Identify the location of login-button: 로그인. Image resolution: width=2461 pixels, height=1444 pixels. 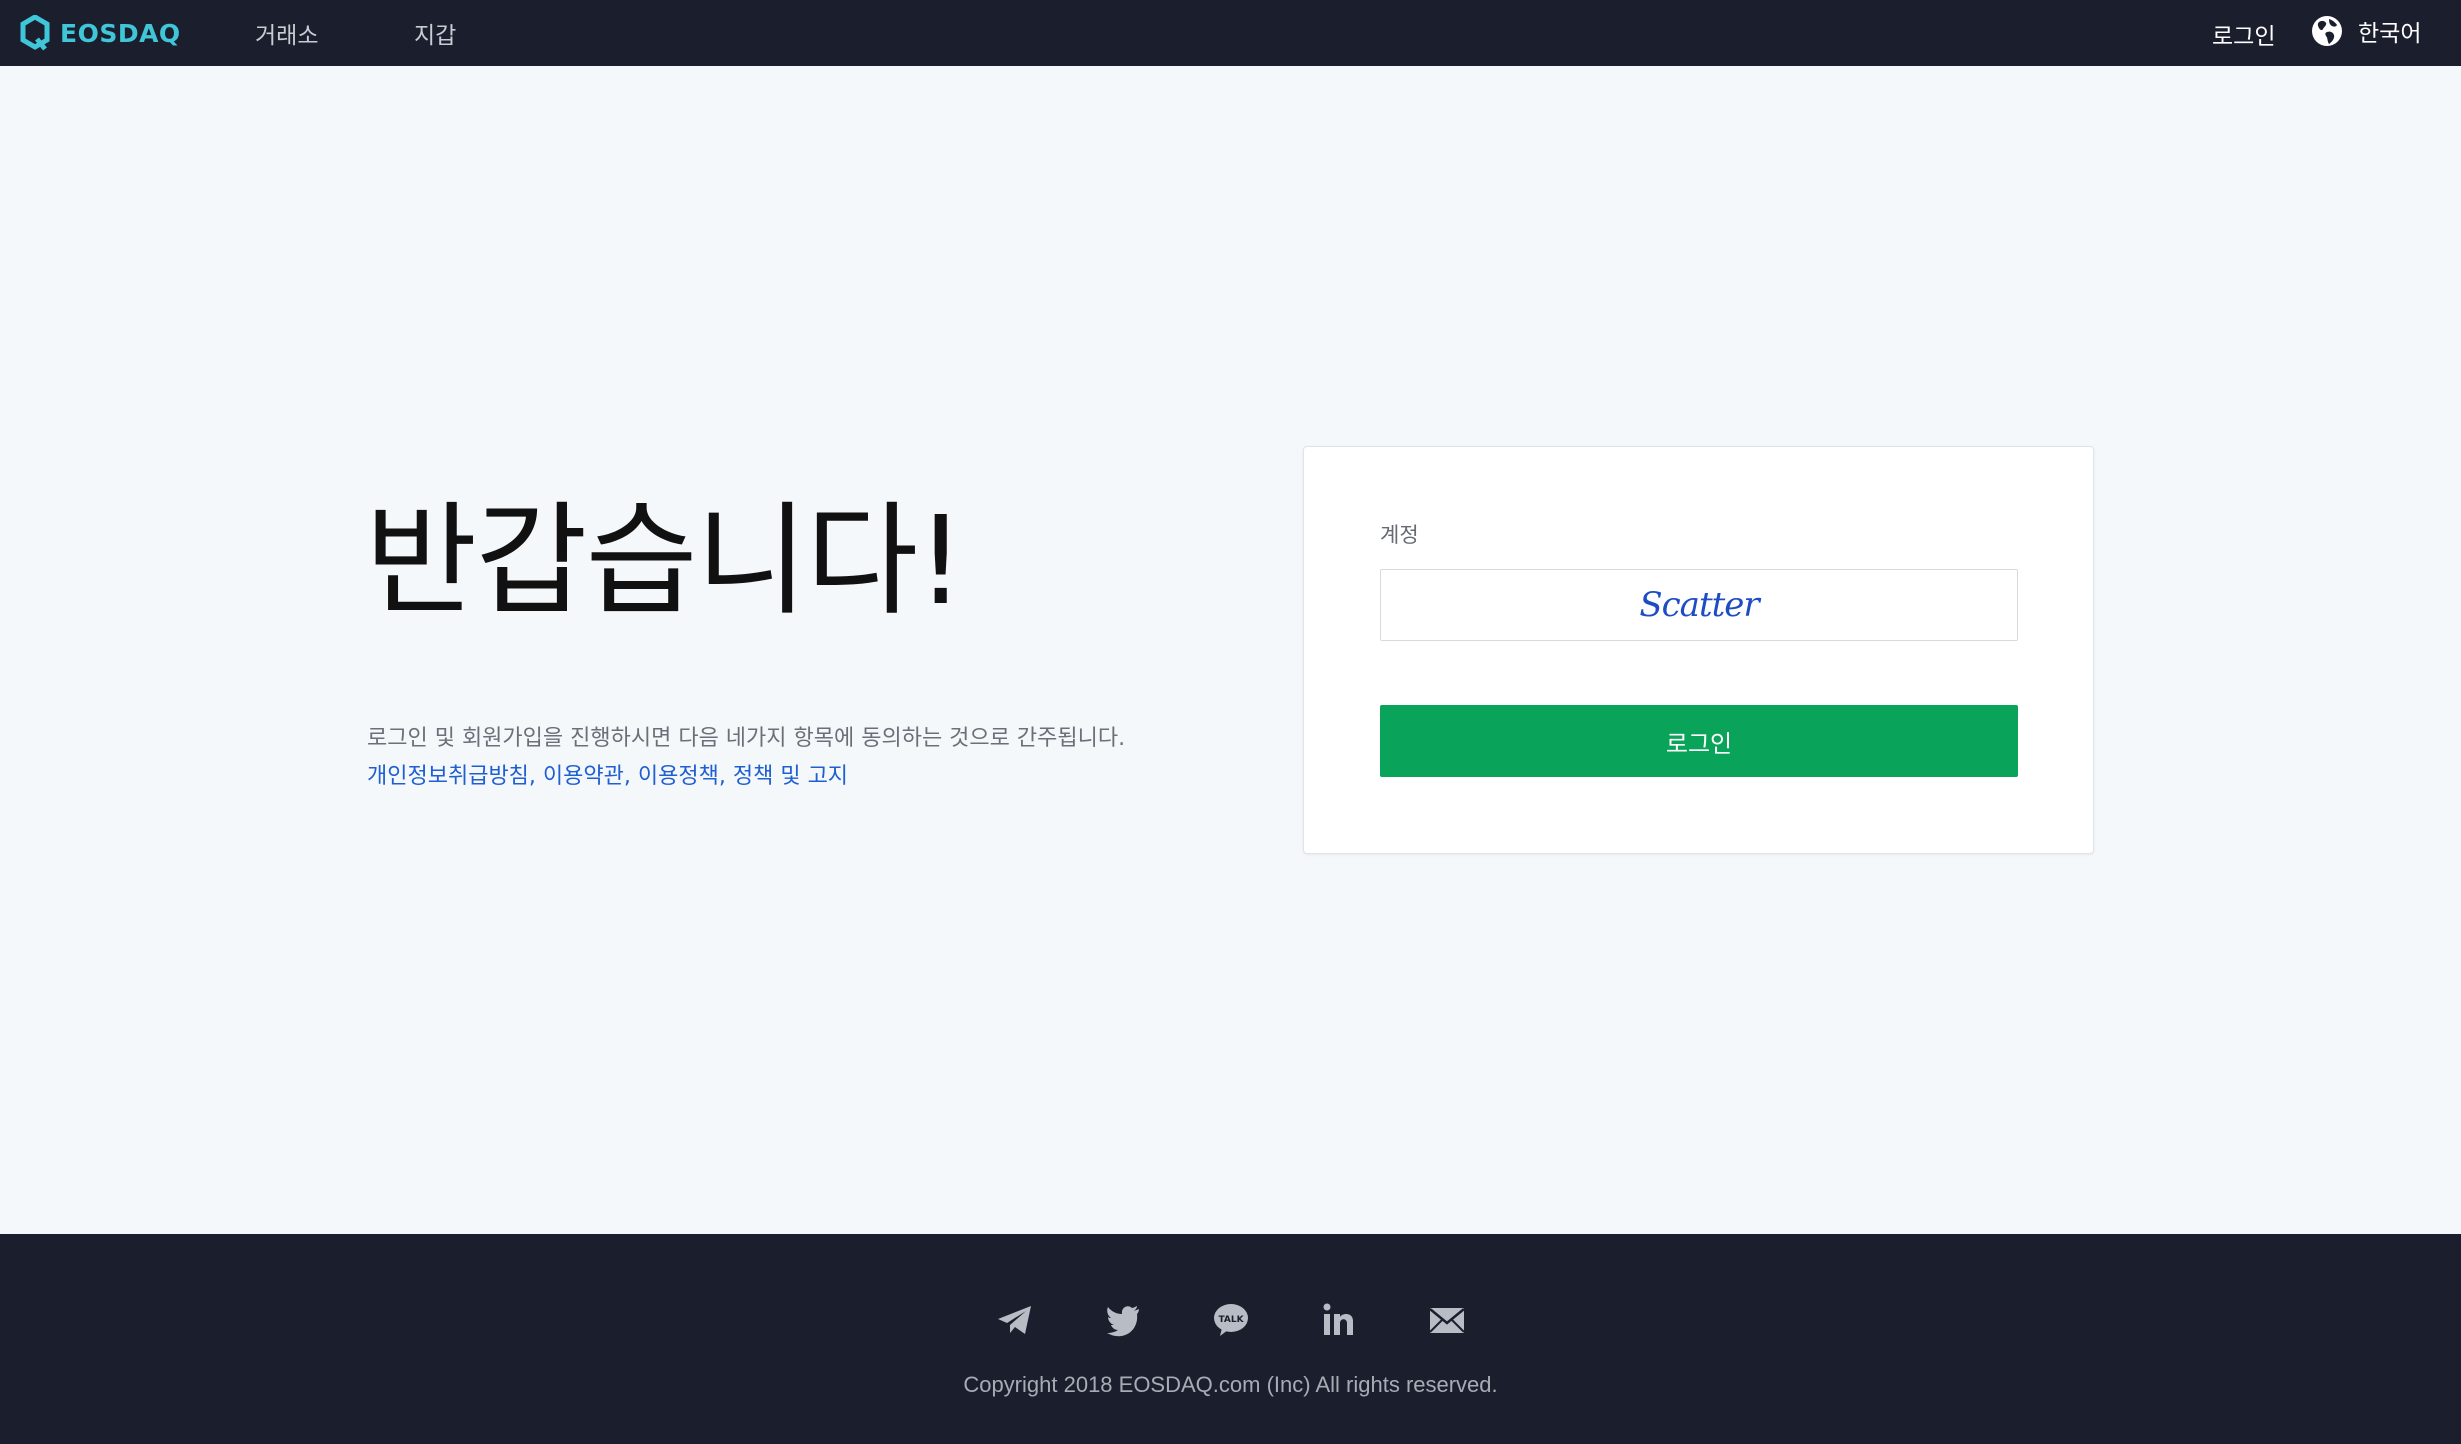
(1699, 741).